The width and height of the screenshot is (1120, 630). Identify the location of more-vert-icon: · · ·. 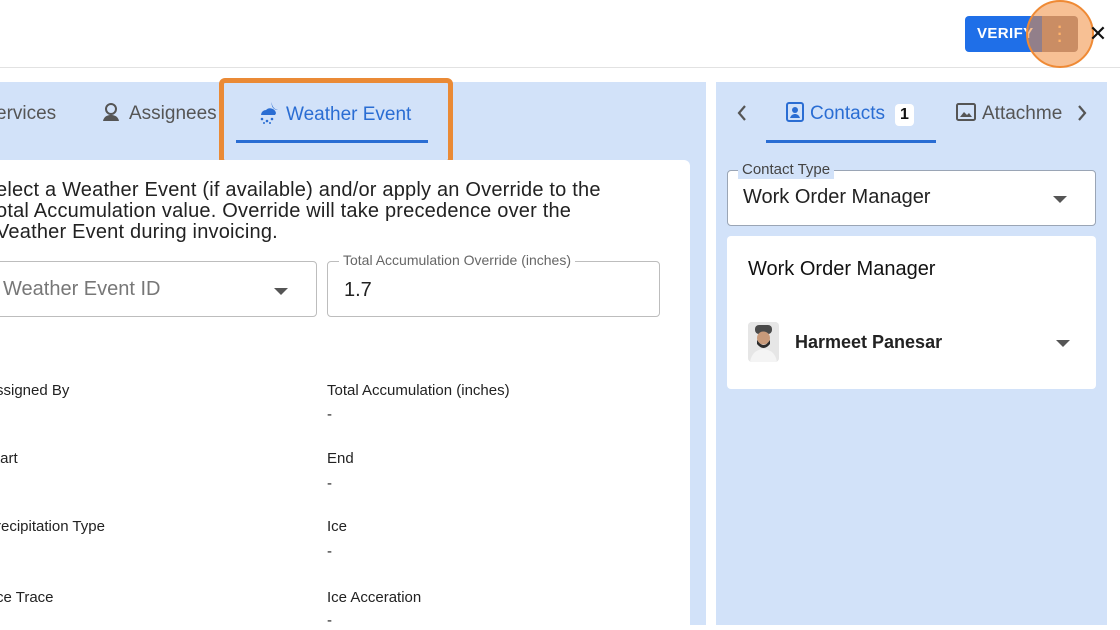
(1060, 35).